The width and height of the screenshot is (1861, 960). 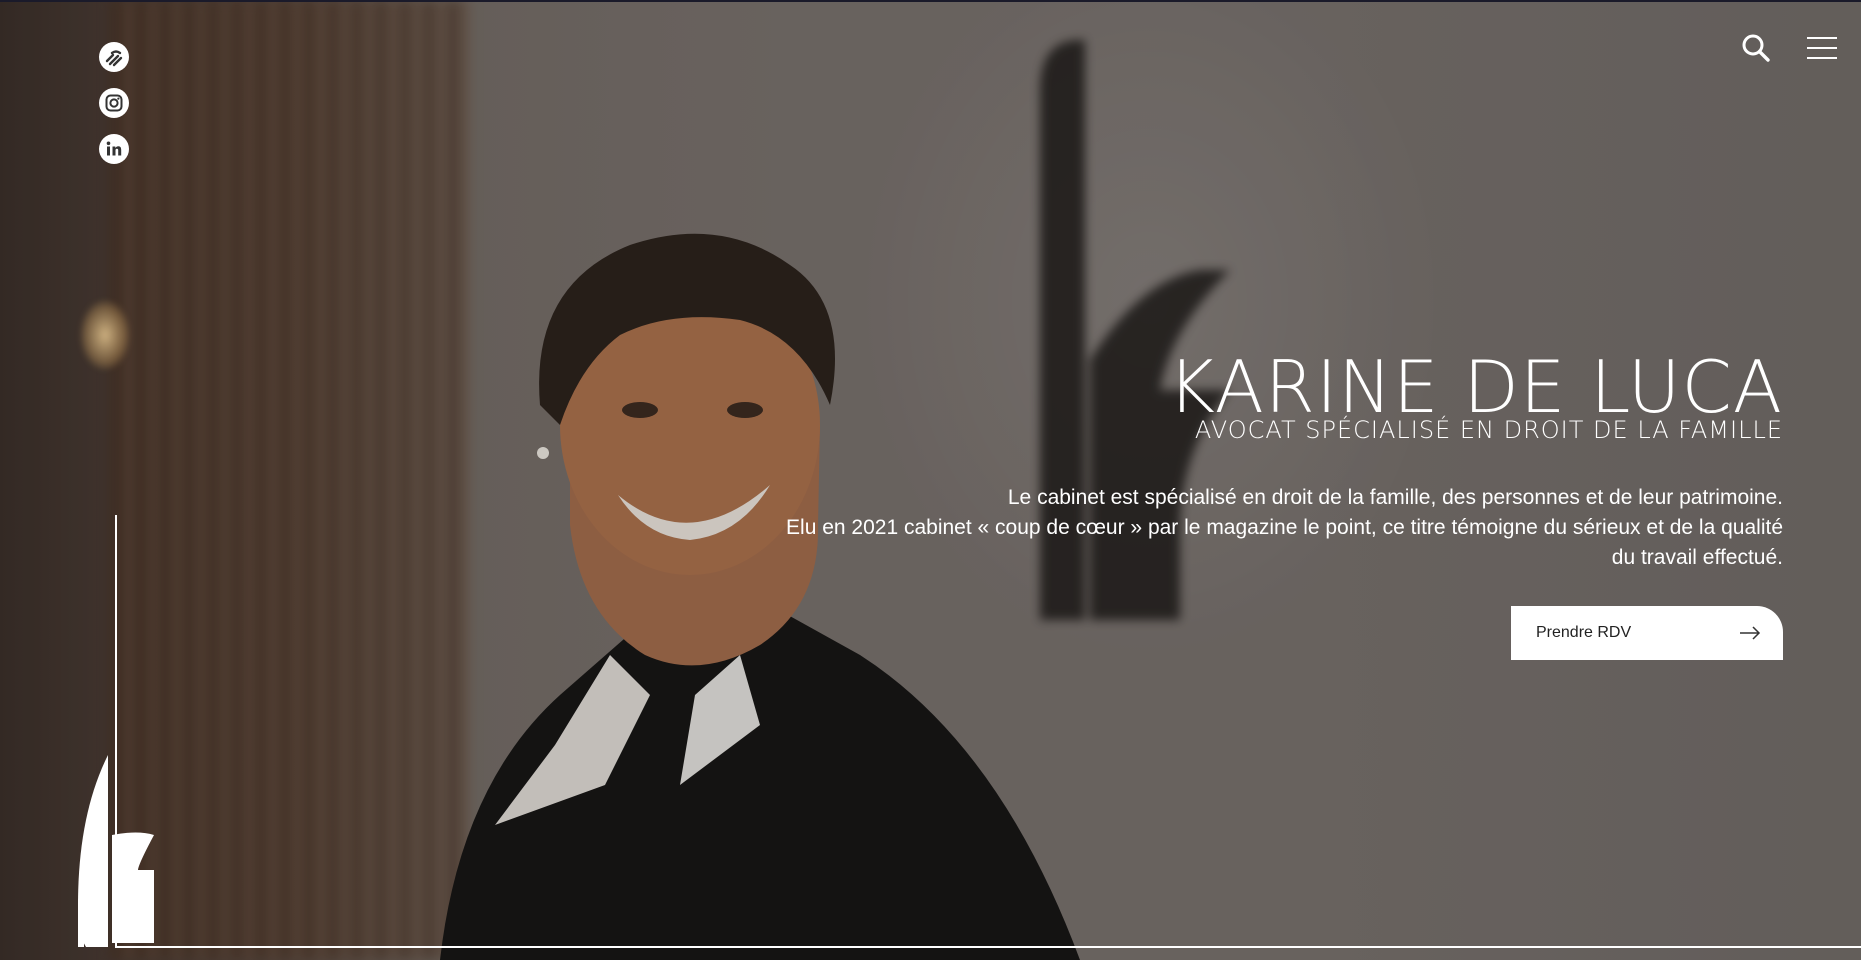 I want to click on site-logo, so click(x=117, y=851).